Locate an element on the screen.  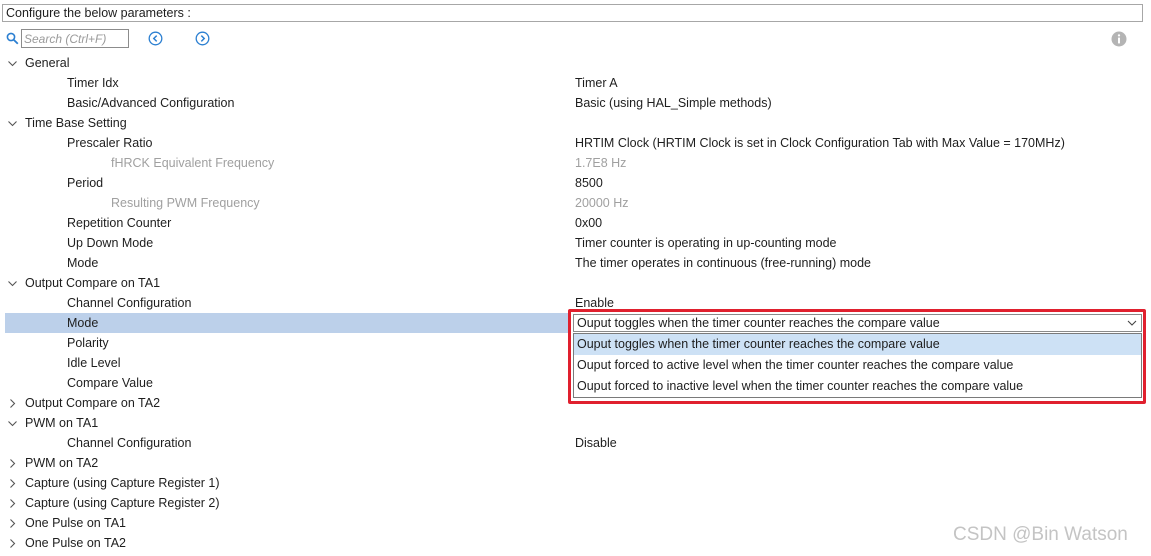
arrow-left-circle-icon is located at coordinates (155, 38).